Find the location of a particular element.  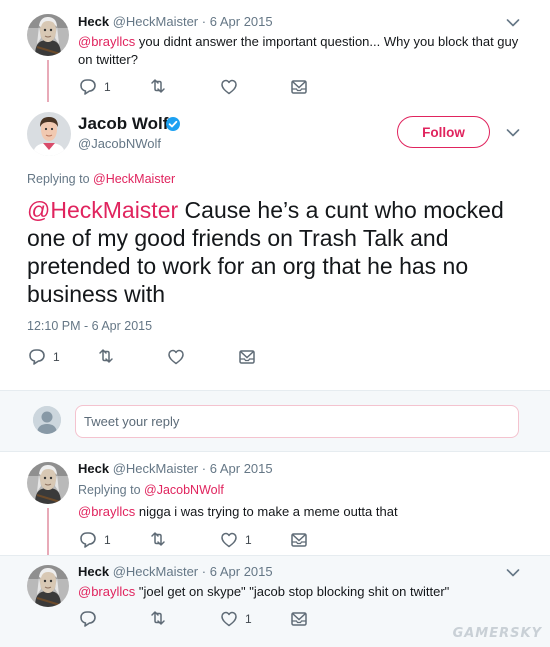

display-name: Jacob Wolf is located at coordinates (123, 124).